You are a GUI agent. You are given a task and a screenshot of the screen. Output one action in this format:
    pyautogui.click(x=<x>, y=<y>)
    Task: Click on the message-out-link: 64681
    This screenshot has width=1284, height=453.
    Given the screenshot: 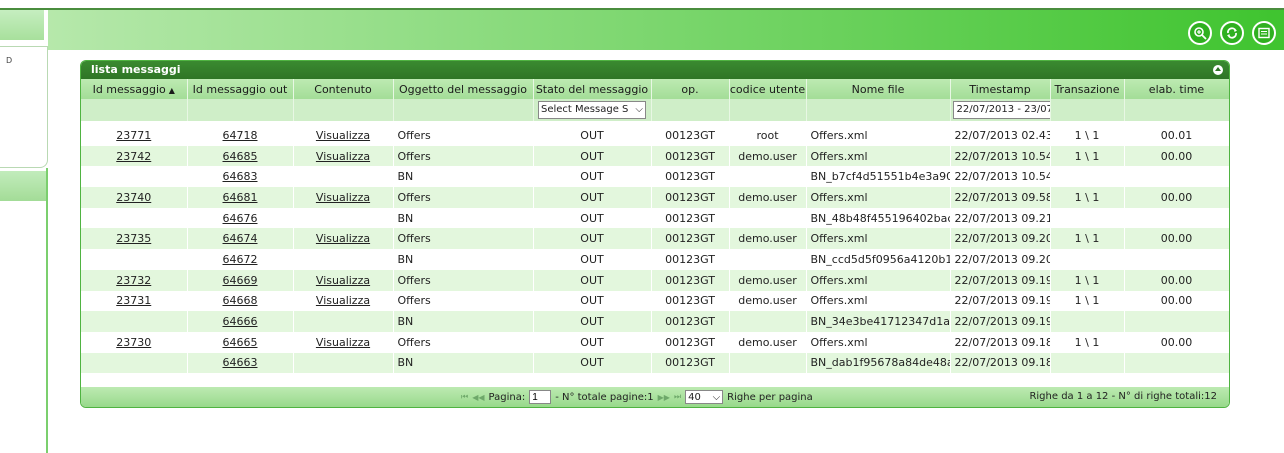 What is the action you would take?
    pyautogui.click(x=240, y=197)
    